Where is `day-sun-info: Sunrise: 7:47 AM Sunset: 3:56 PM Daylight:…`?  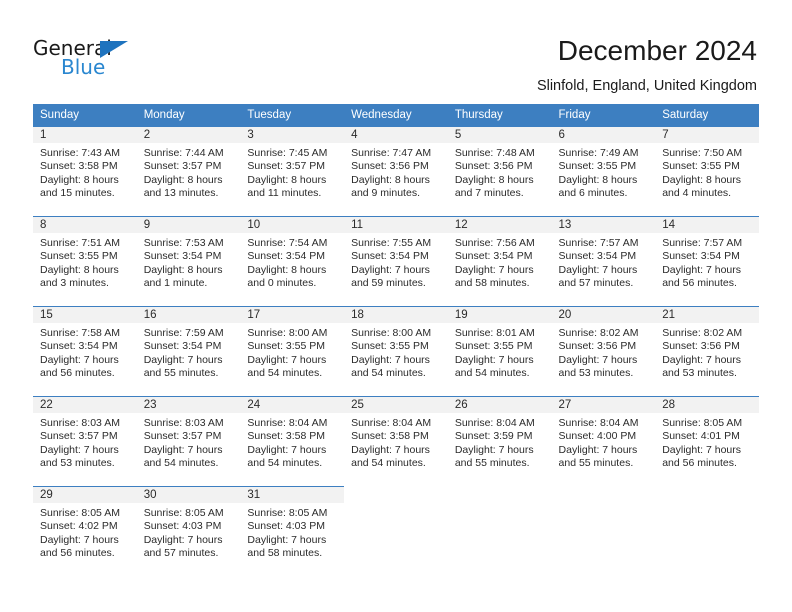 day-sun-info: Sunrise: 7:47 AM Sunset: 3:56 PM Daylight:… is located at coordinates (396, 172).